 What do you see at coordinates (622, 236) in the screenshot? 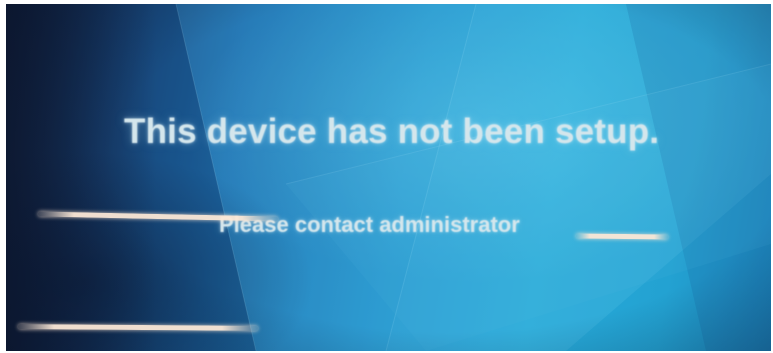
I see `light-reflection` at bounding box center [622, 236].